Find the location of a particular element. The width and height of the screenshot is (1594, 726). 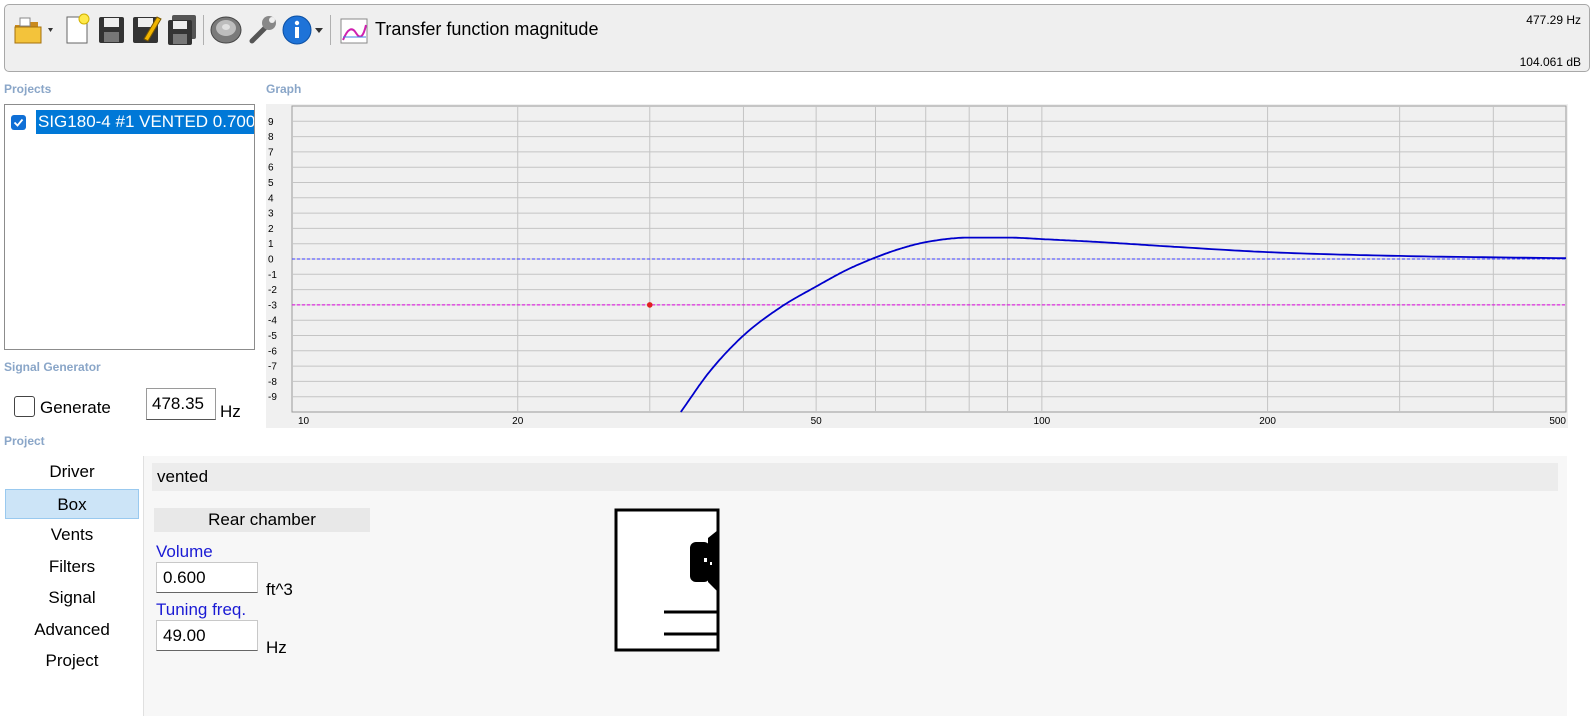

nav-item-vents: Vents is located at coordinates (72, 535).